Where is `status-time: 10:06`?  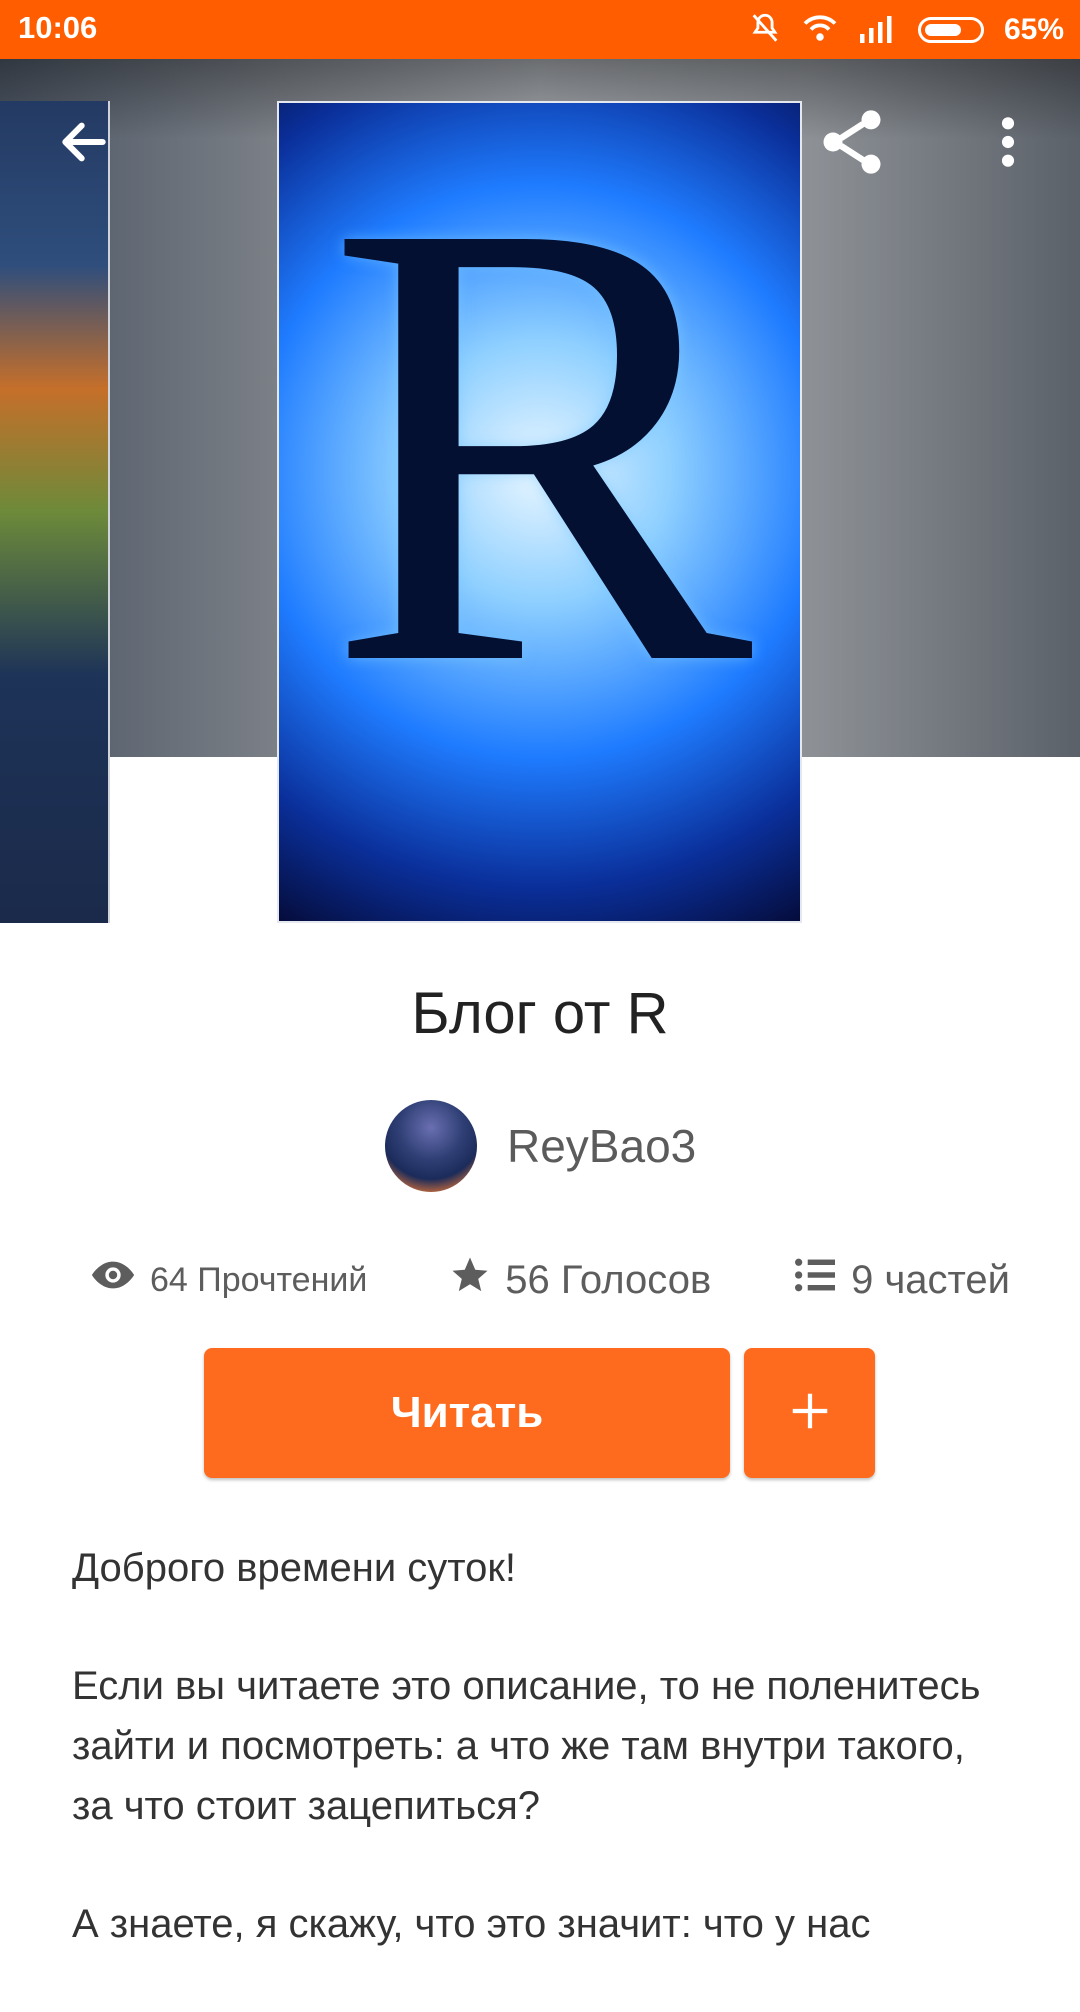
status-time: 10:06 is located at coordinates (58, 27).